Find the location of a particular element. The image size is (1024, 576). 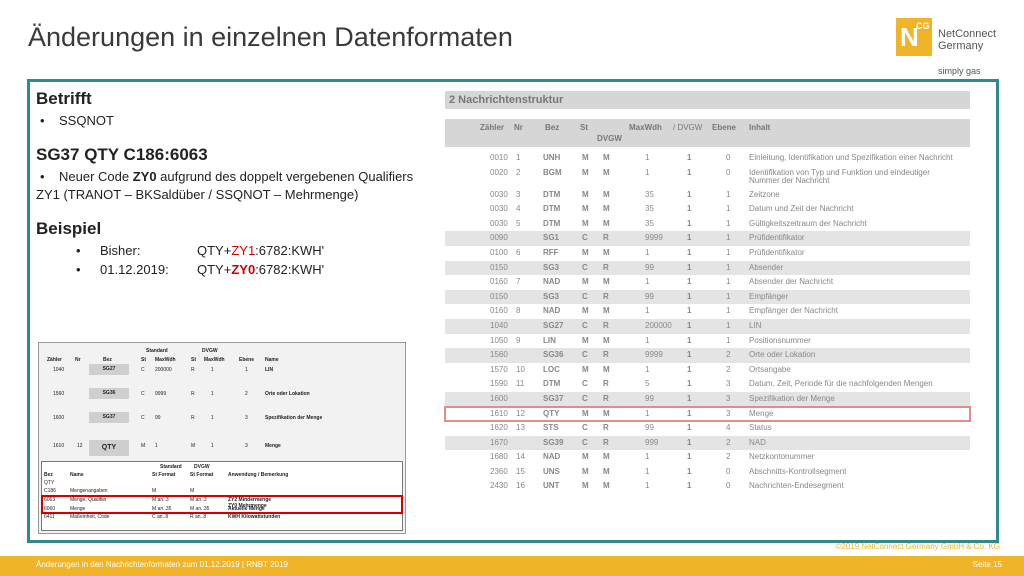

inset-col-st2: St is located at coordinates (193, 360).